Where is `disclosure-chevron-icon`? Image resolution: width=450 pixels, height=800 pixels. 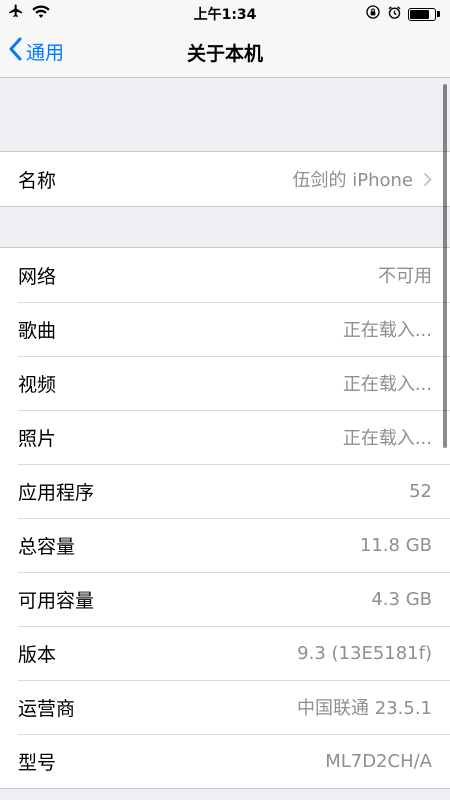 disclosure-chevron-icon is located at coordinates (427, 179).